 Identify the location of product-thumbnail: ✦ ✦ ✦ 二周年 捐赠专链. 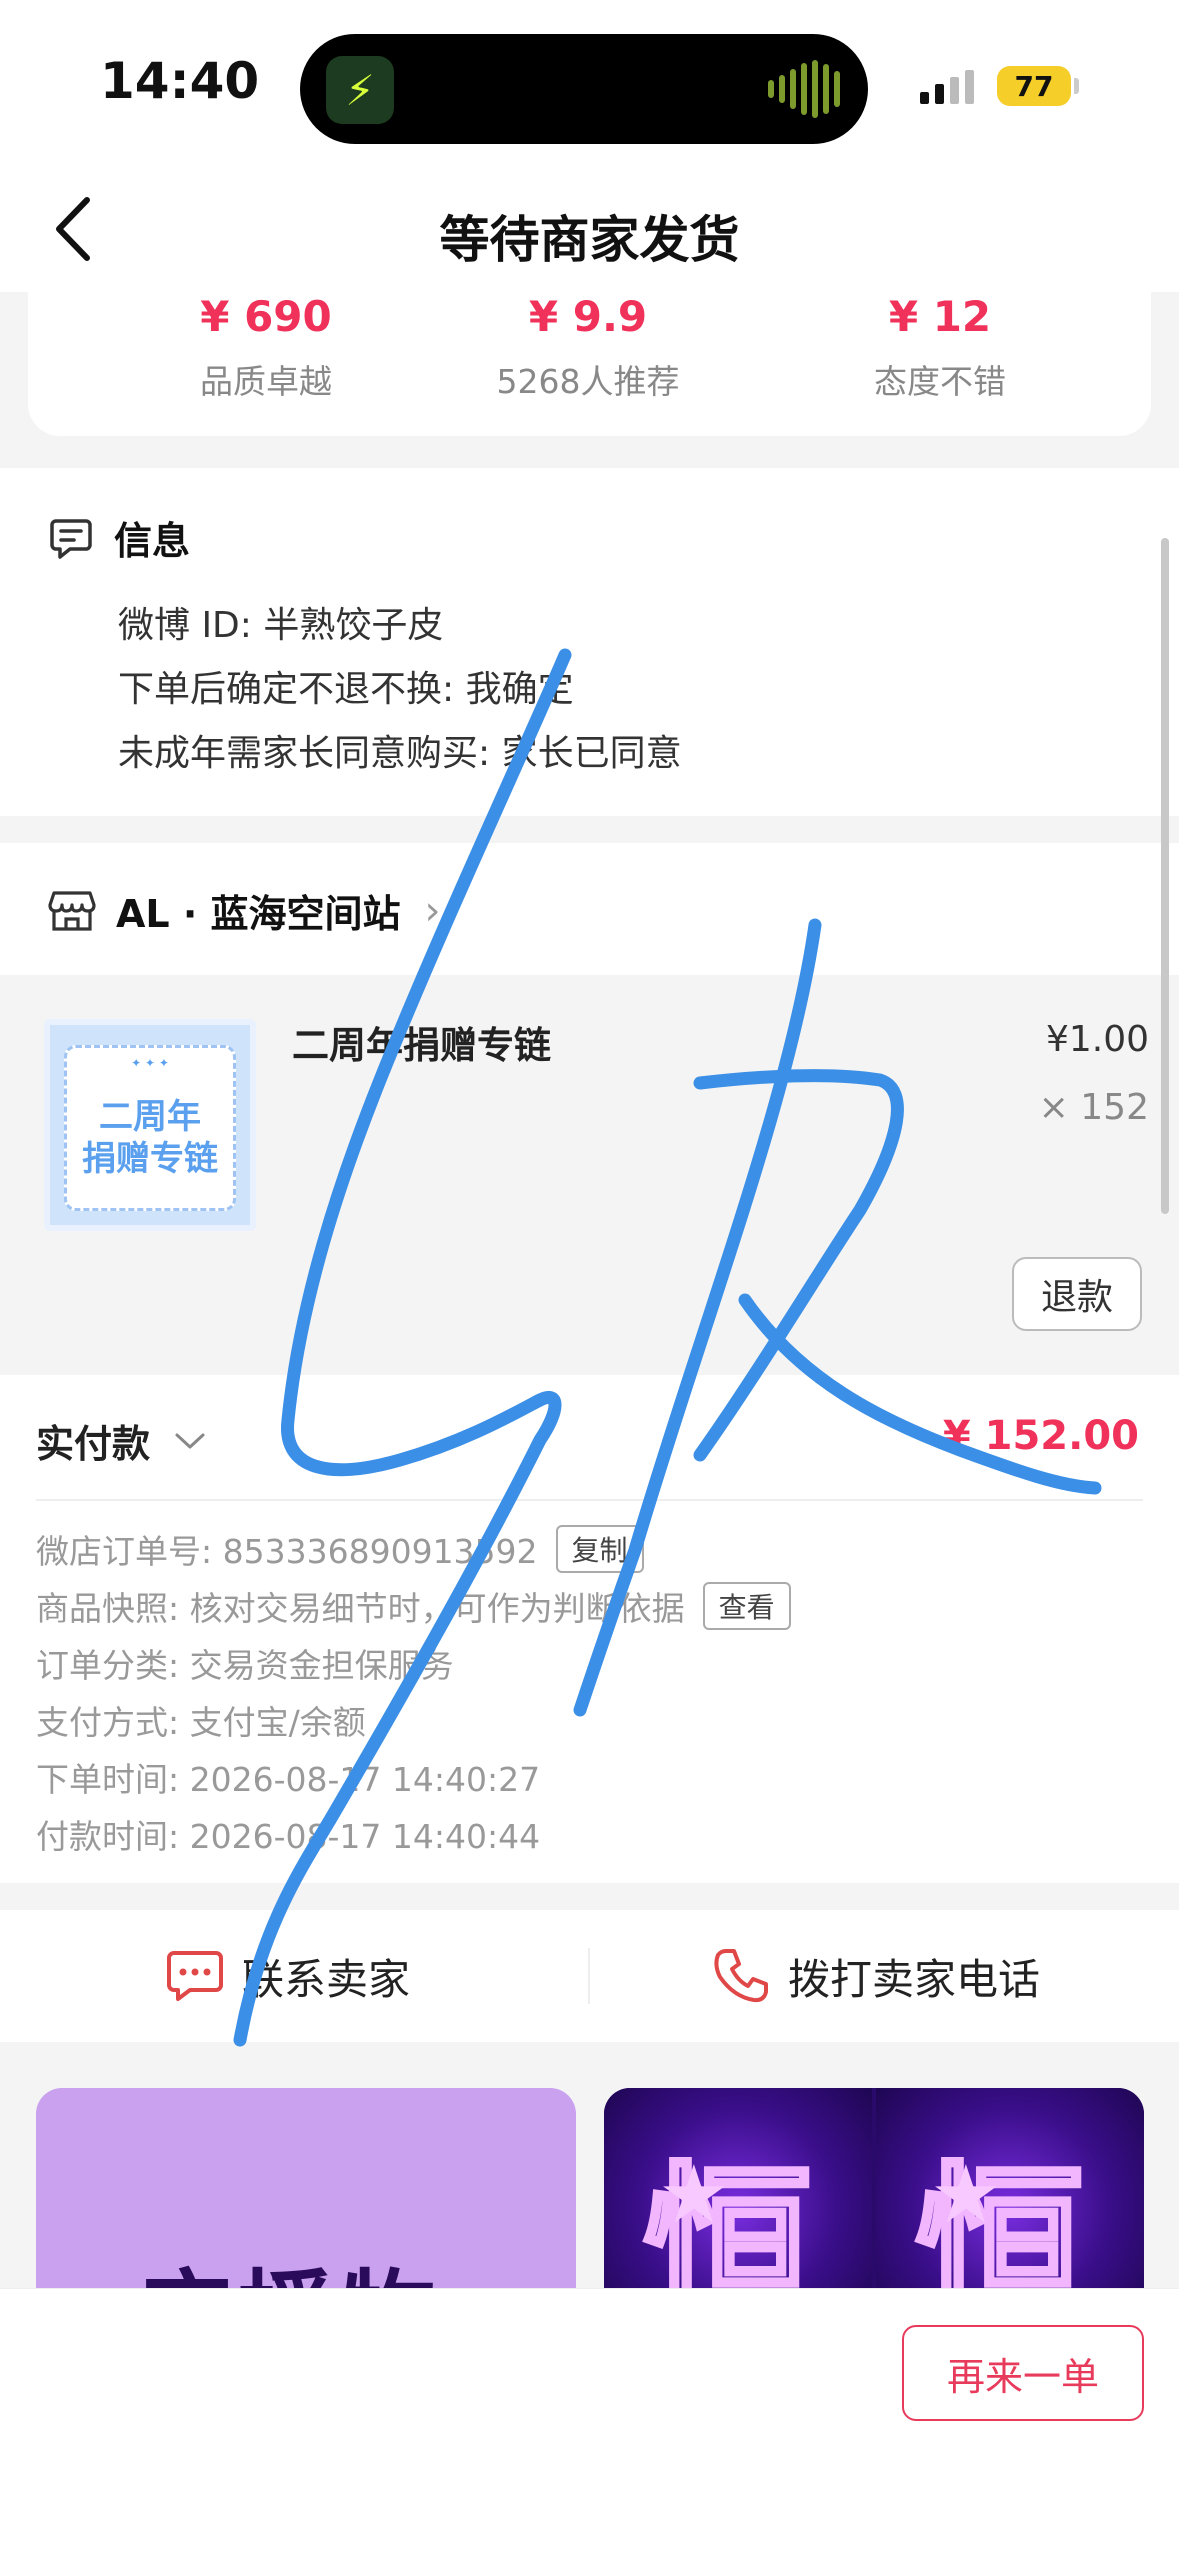
(150, 1125).